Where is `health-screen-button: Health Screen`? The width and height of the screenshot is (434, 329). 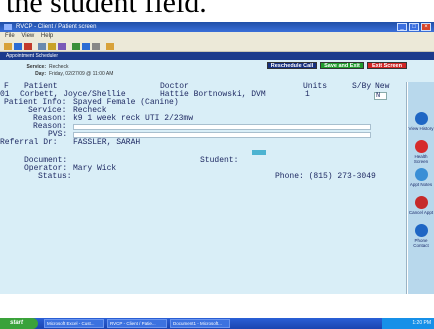
health-screen-button: Health Screen is located at coordinates (421, 152).